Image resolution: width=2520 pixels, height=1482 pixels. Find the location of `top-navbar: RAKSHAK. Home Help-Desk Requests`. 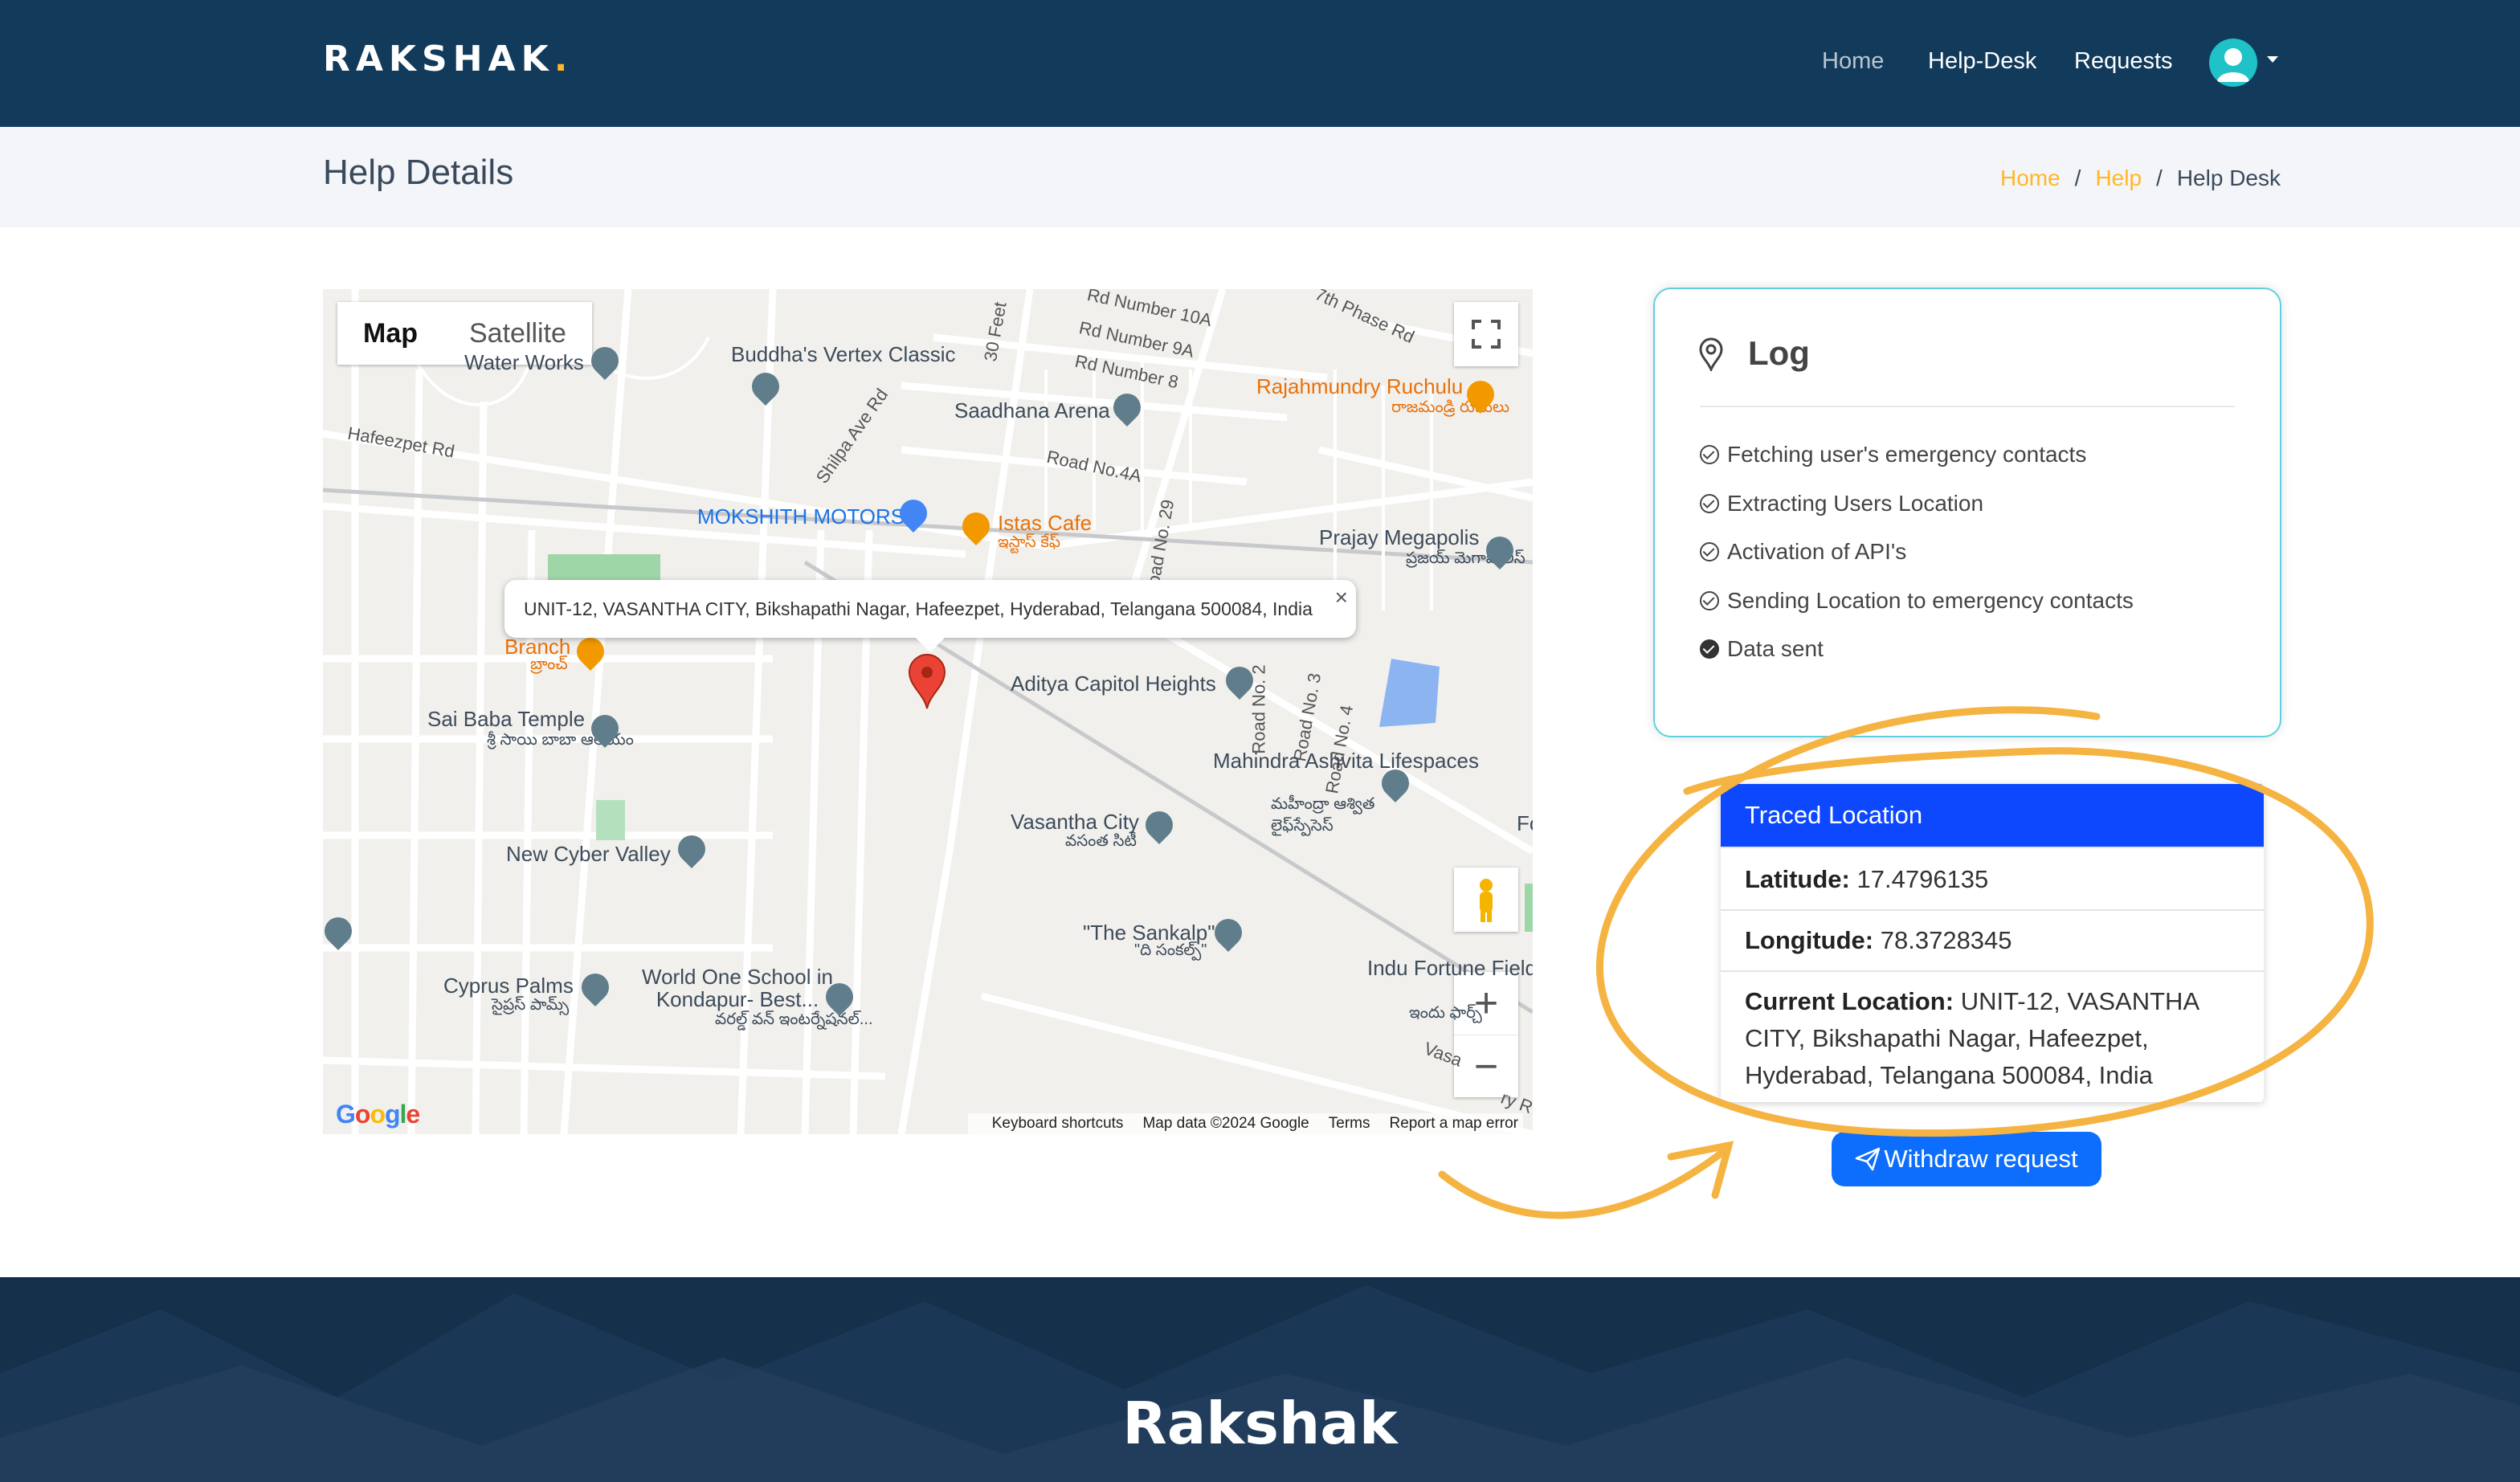

top-navbar: RAKSHAK. Home Help-Desk Requests is located at coordinates (1260, 63).